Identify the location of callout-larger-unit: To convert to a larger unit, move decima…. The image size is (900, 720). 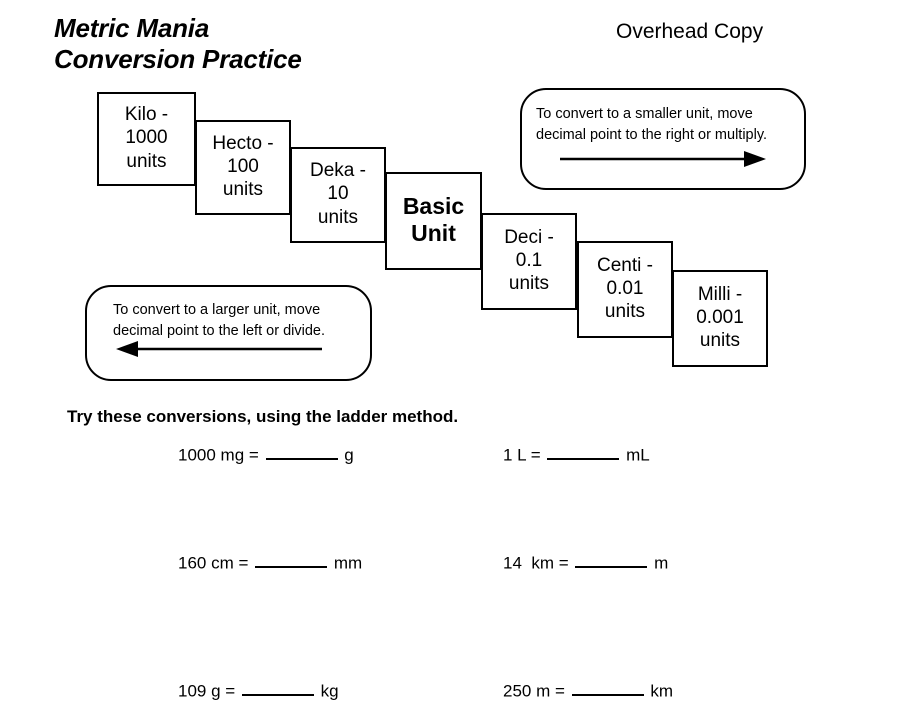
(228, 333).